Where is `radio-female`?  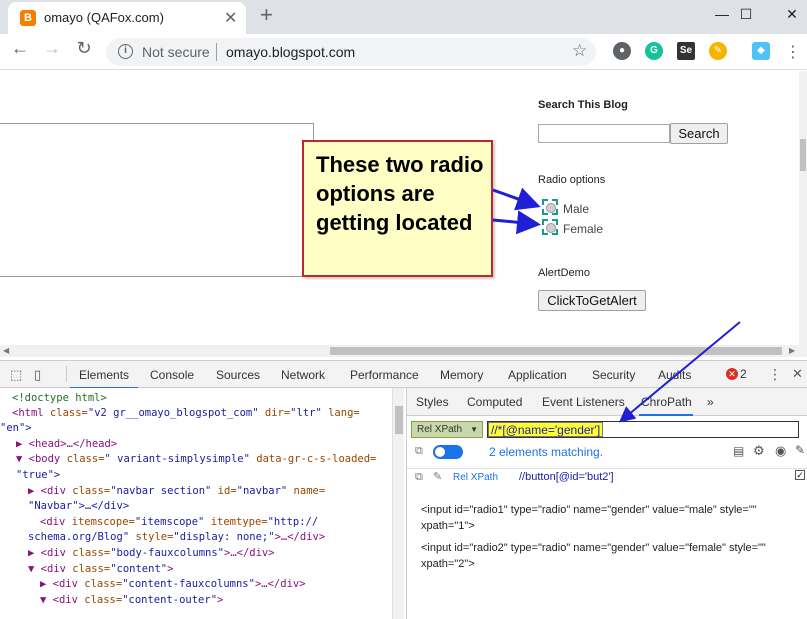
radio-female is located at coordinates (551, 228).